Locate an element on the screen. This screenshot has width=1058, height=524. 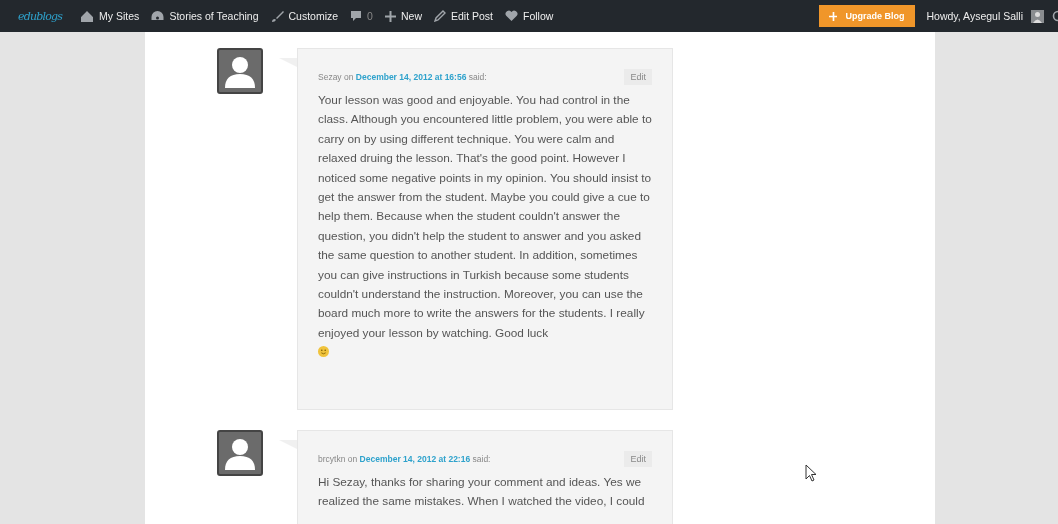
toolbar-link: 0 is located at coordinates (361, 16).